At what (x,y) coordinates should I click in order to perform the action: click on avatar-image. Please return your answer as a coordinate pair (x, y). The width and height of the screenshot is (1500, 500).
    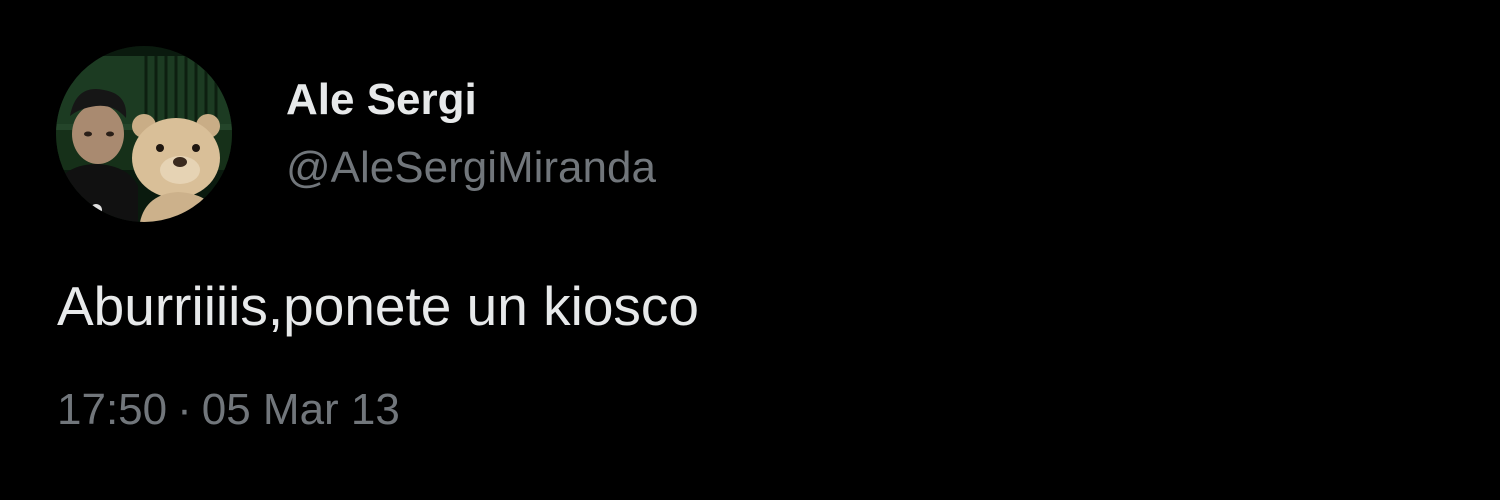
    Looking at the image, I should click on (144, 134).